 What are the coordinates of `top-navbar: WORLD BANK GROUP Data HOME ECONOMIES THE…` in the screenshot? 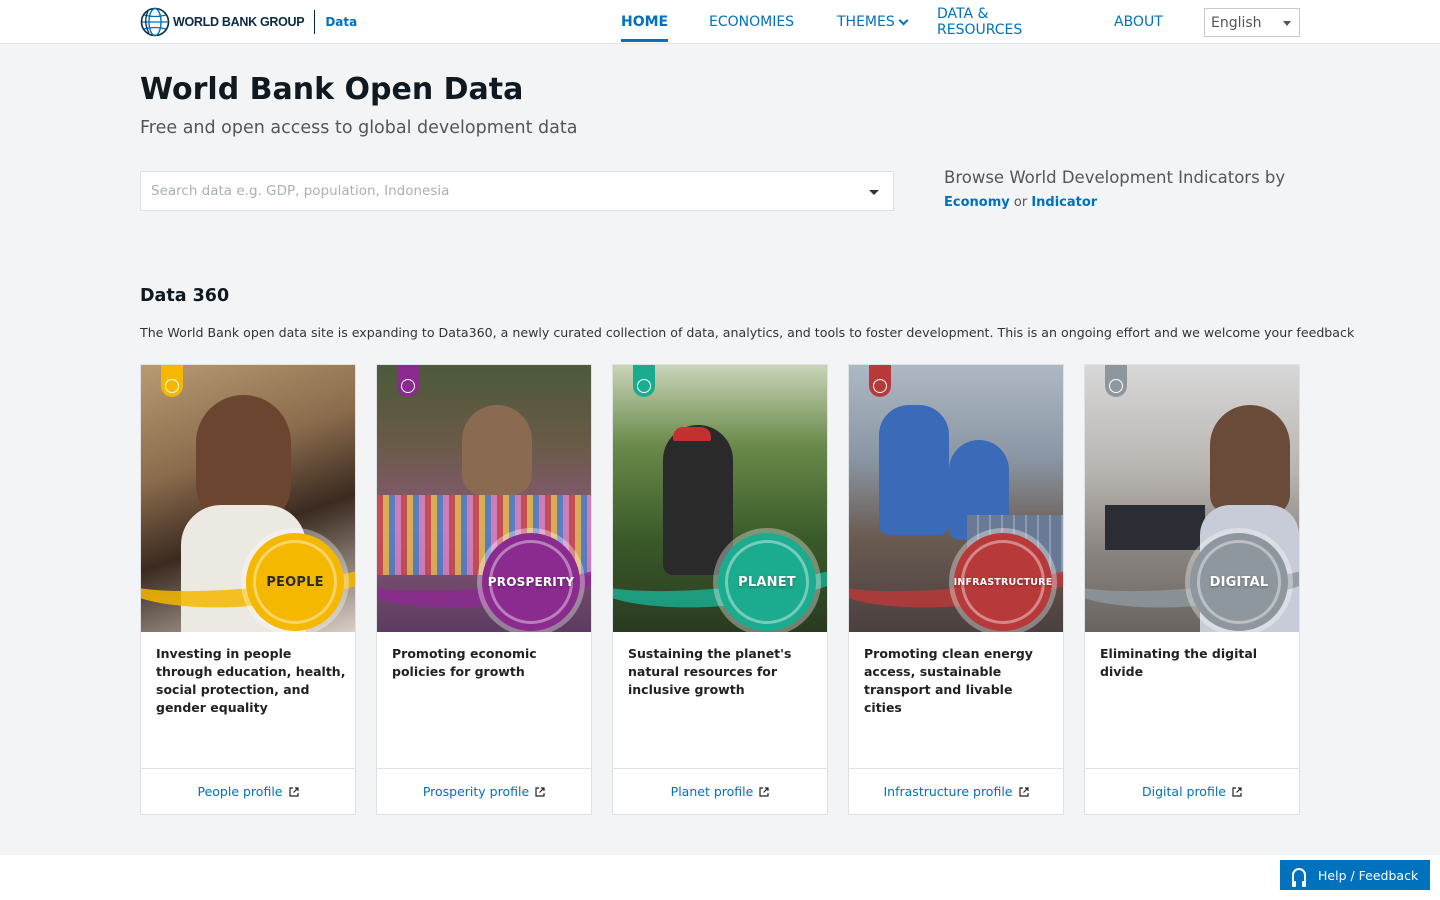 It's located at (720, 22).